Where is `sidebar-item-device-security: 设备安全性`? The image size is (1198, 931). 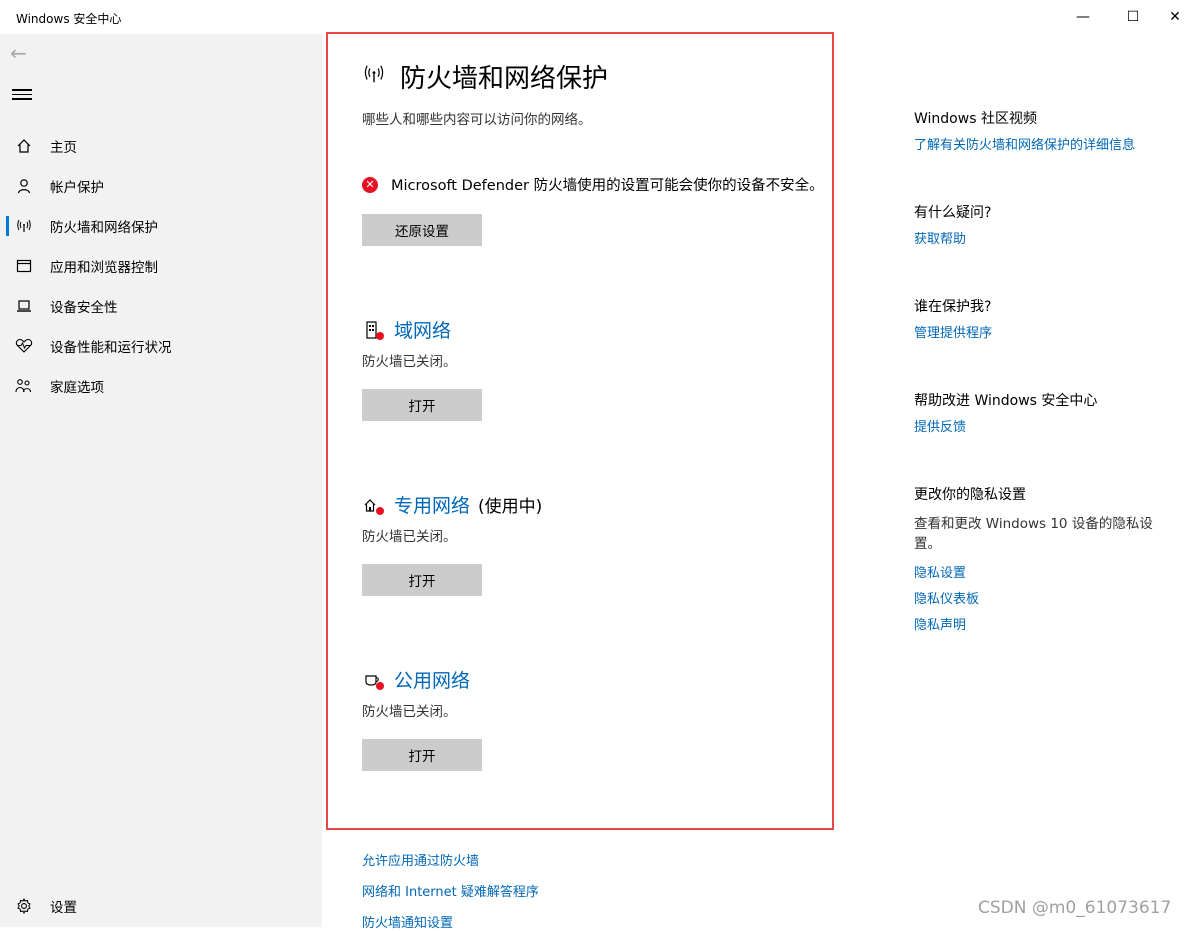
sidebar-item-device-security: 设备安全性 is located at coordinates (161, 306).